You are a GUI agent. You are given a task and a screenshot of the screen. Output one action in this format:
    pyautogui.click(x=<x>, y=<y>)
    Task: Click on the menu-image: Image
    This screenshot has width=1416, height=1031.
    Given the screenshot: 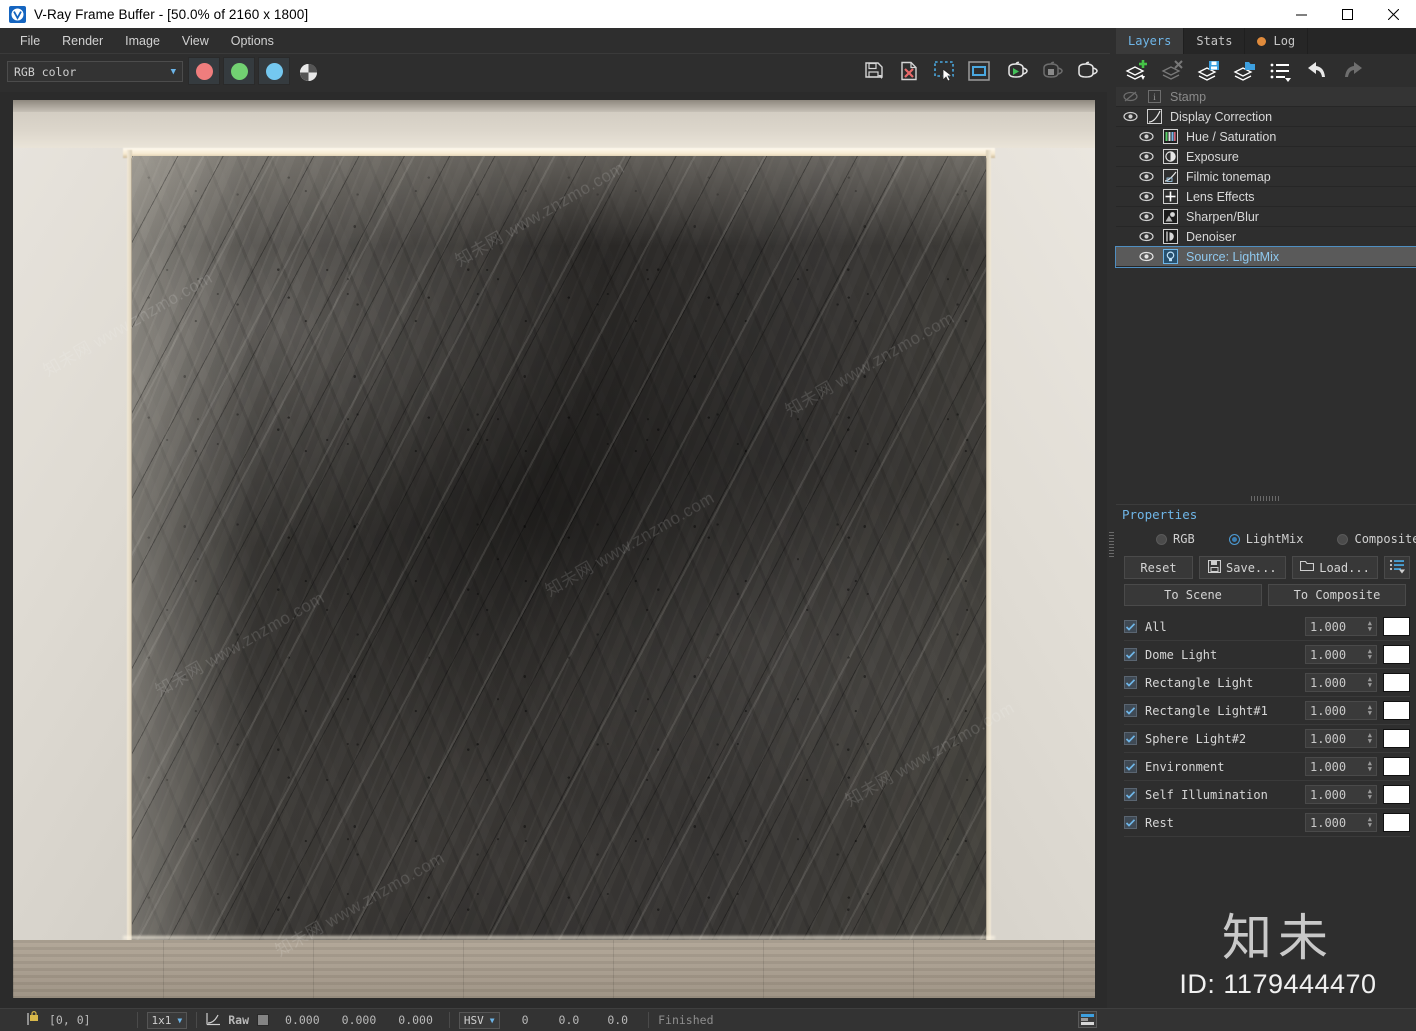 What is the action you would take?
    pyautogui.click(x=142, y=41)
    